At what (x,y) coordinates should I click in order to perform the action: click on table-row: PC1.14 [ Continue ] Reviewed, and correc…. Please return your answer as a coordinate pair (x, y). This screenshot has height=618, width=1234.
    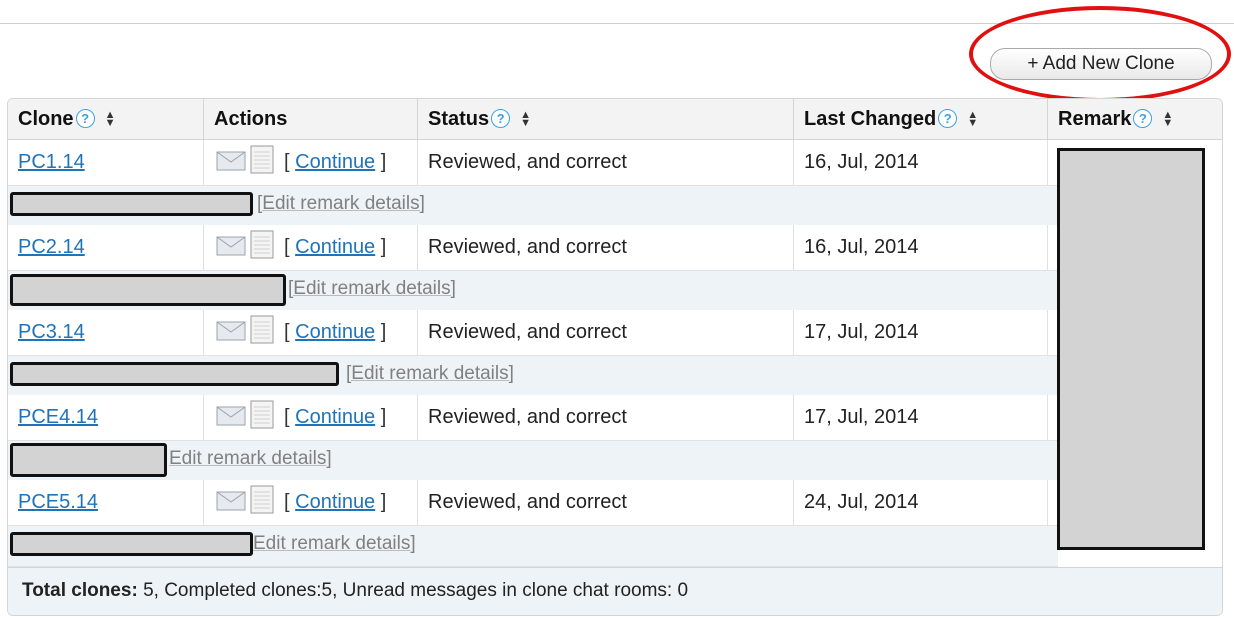
    Looking at the image, I should click on (615, 162).